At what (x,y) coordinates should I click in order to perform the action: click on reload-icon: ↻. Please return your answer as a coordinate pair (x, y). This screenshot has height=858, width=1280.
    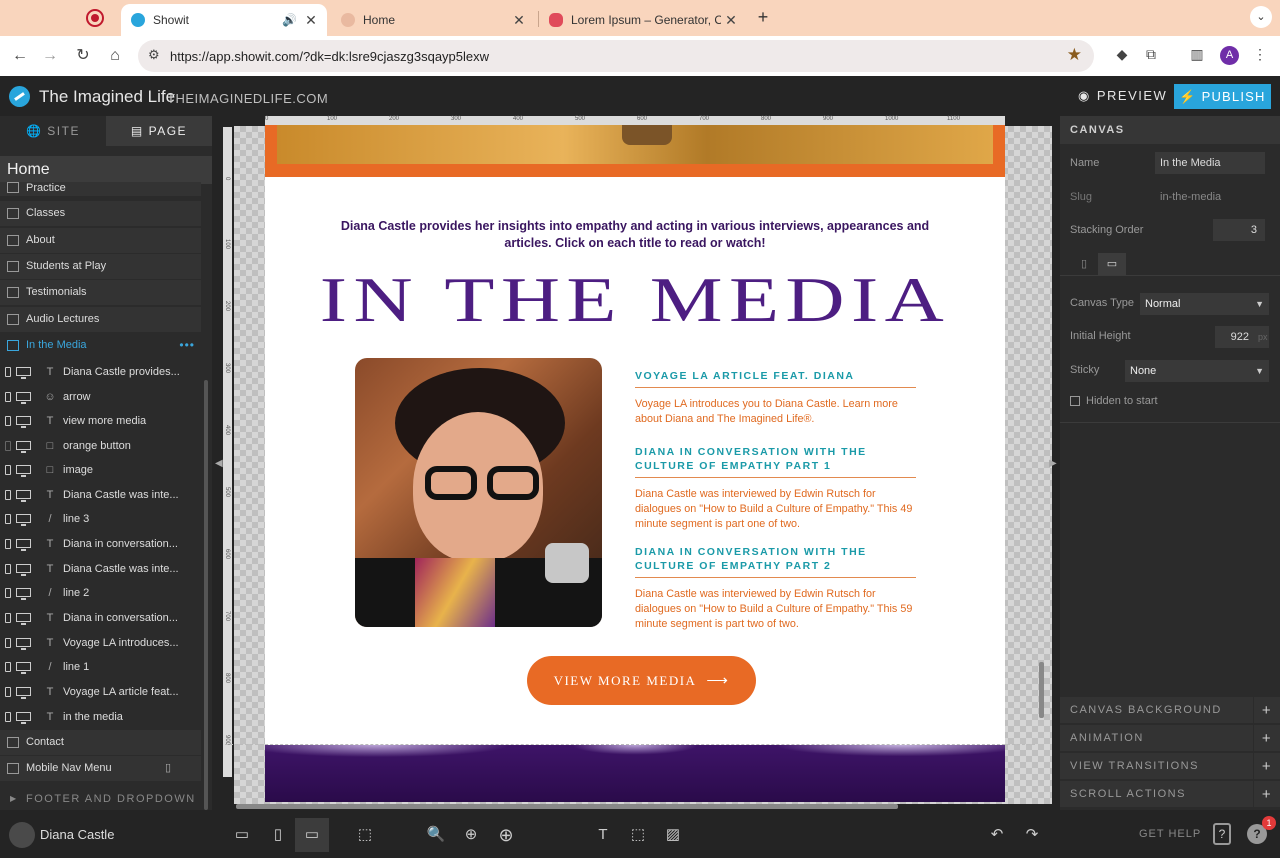
    Looking at the image, I should click on (83, 56).